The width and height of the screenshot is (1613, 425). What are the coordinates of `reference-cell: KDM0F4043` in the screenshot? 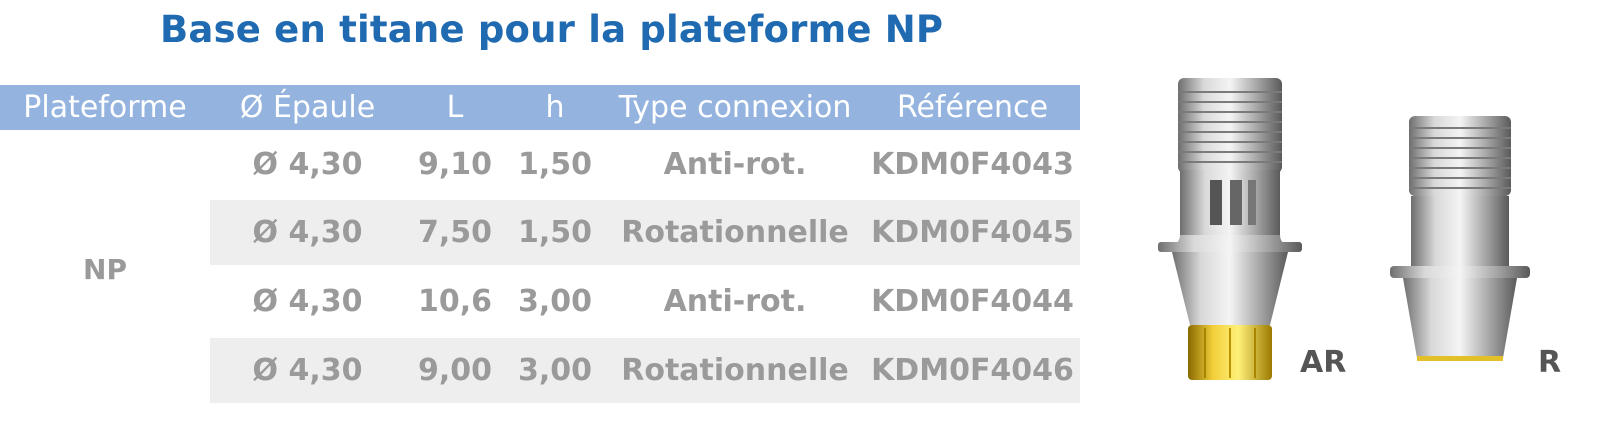 It's located at (972, 164).